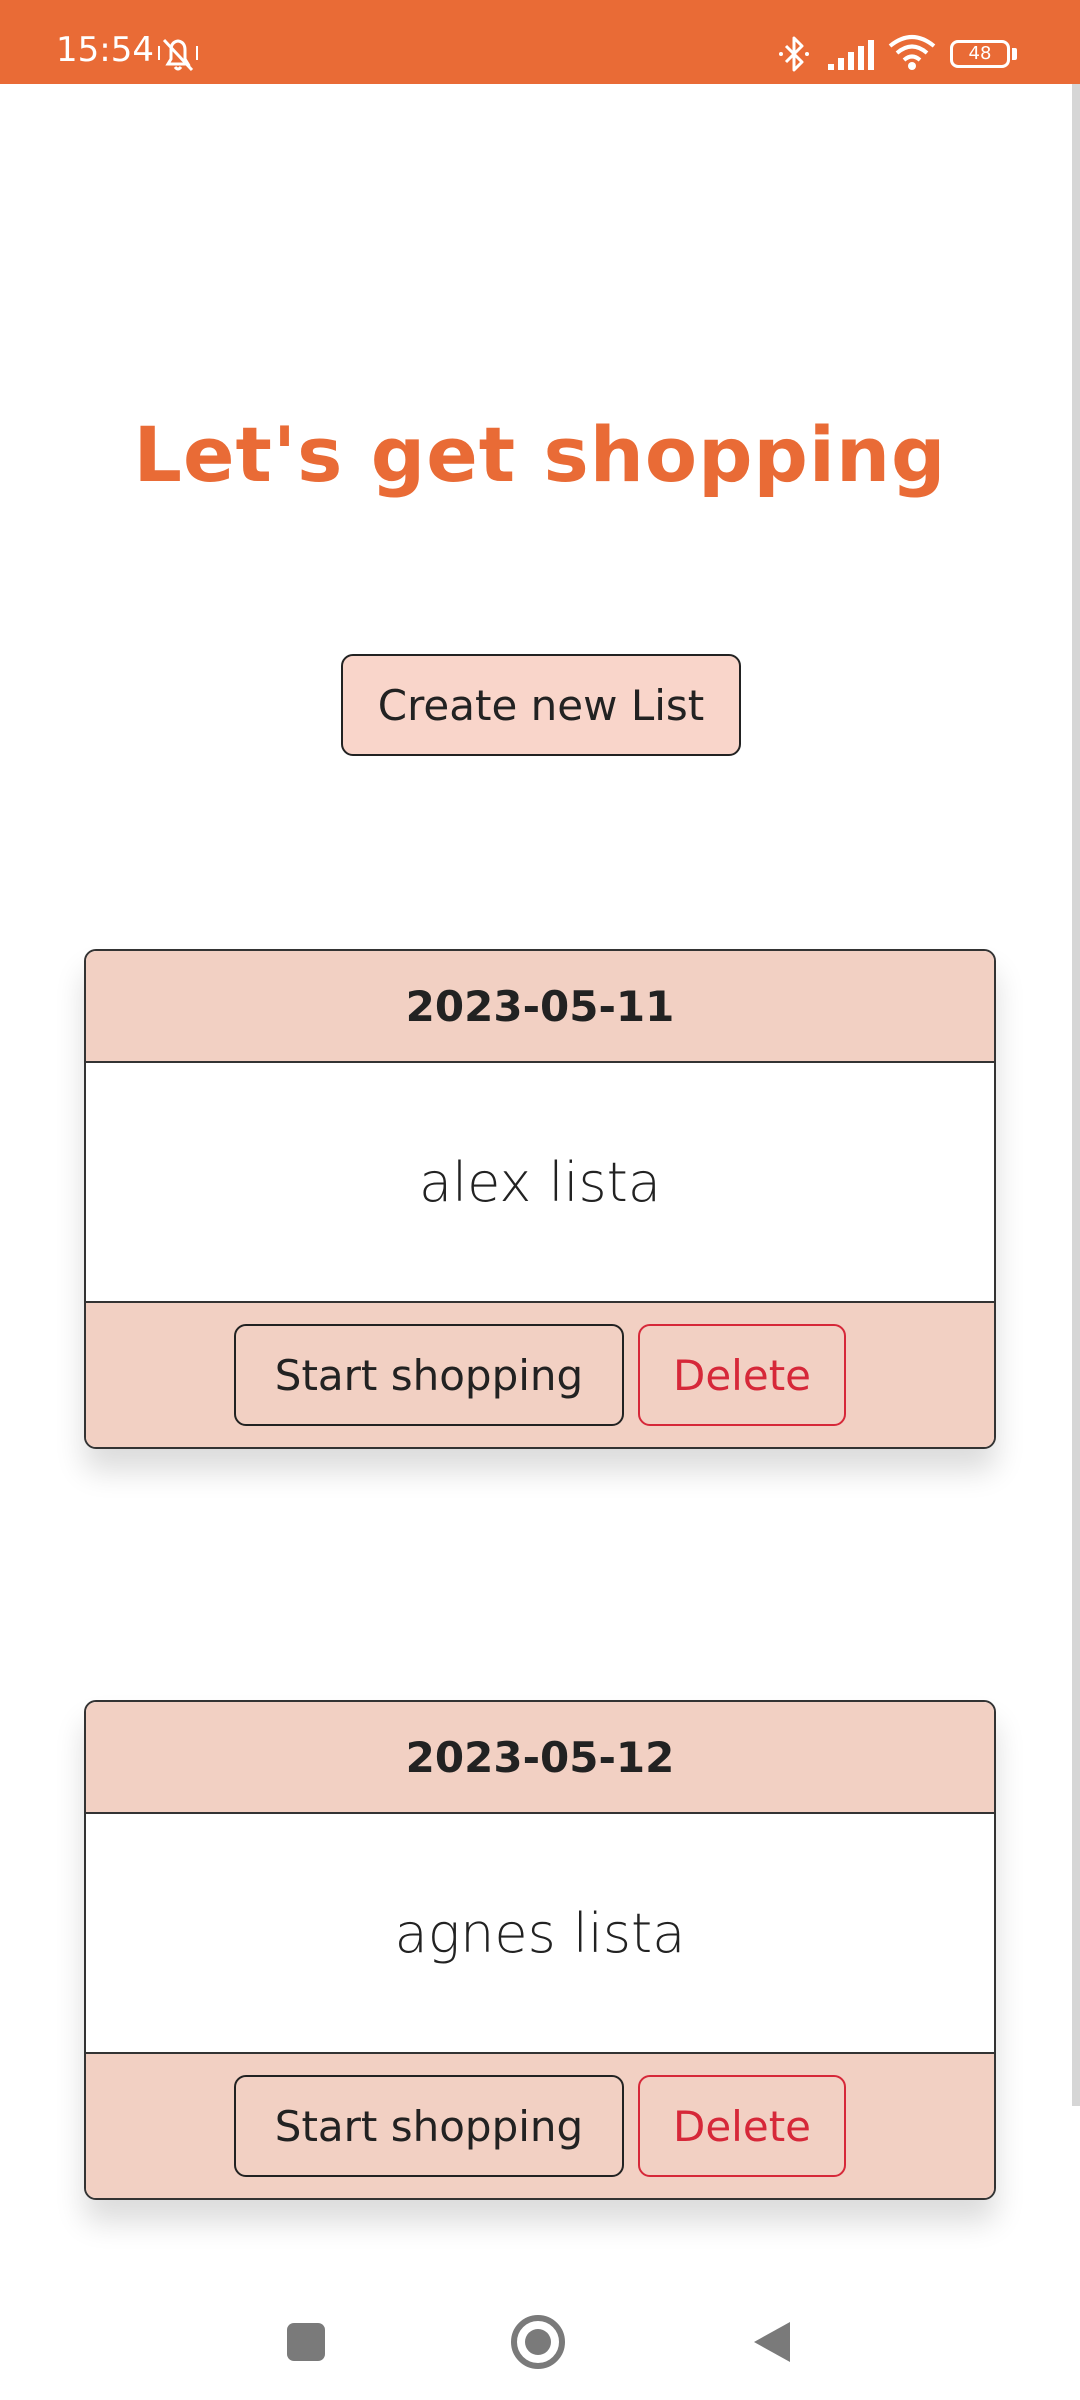 This screenshot has width=1080, height=2400. I want to click on battery-tip, so click(1014, 54).